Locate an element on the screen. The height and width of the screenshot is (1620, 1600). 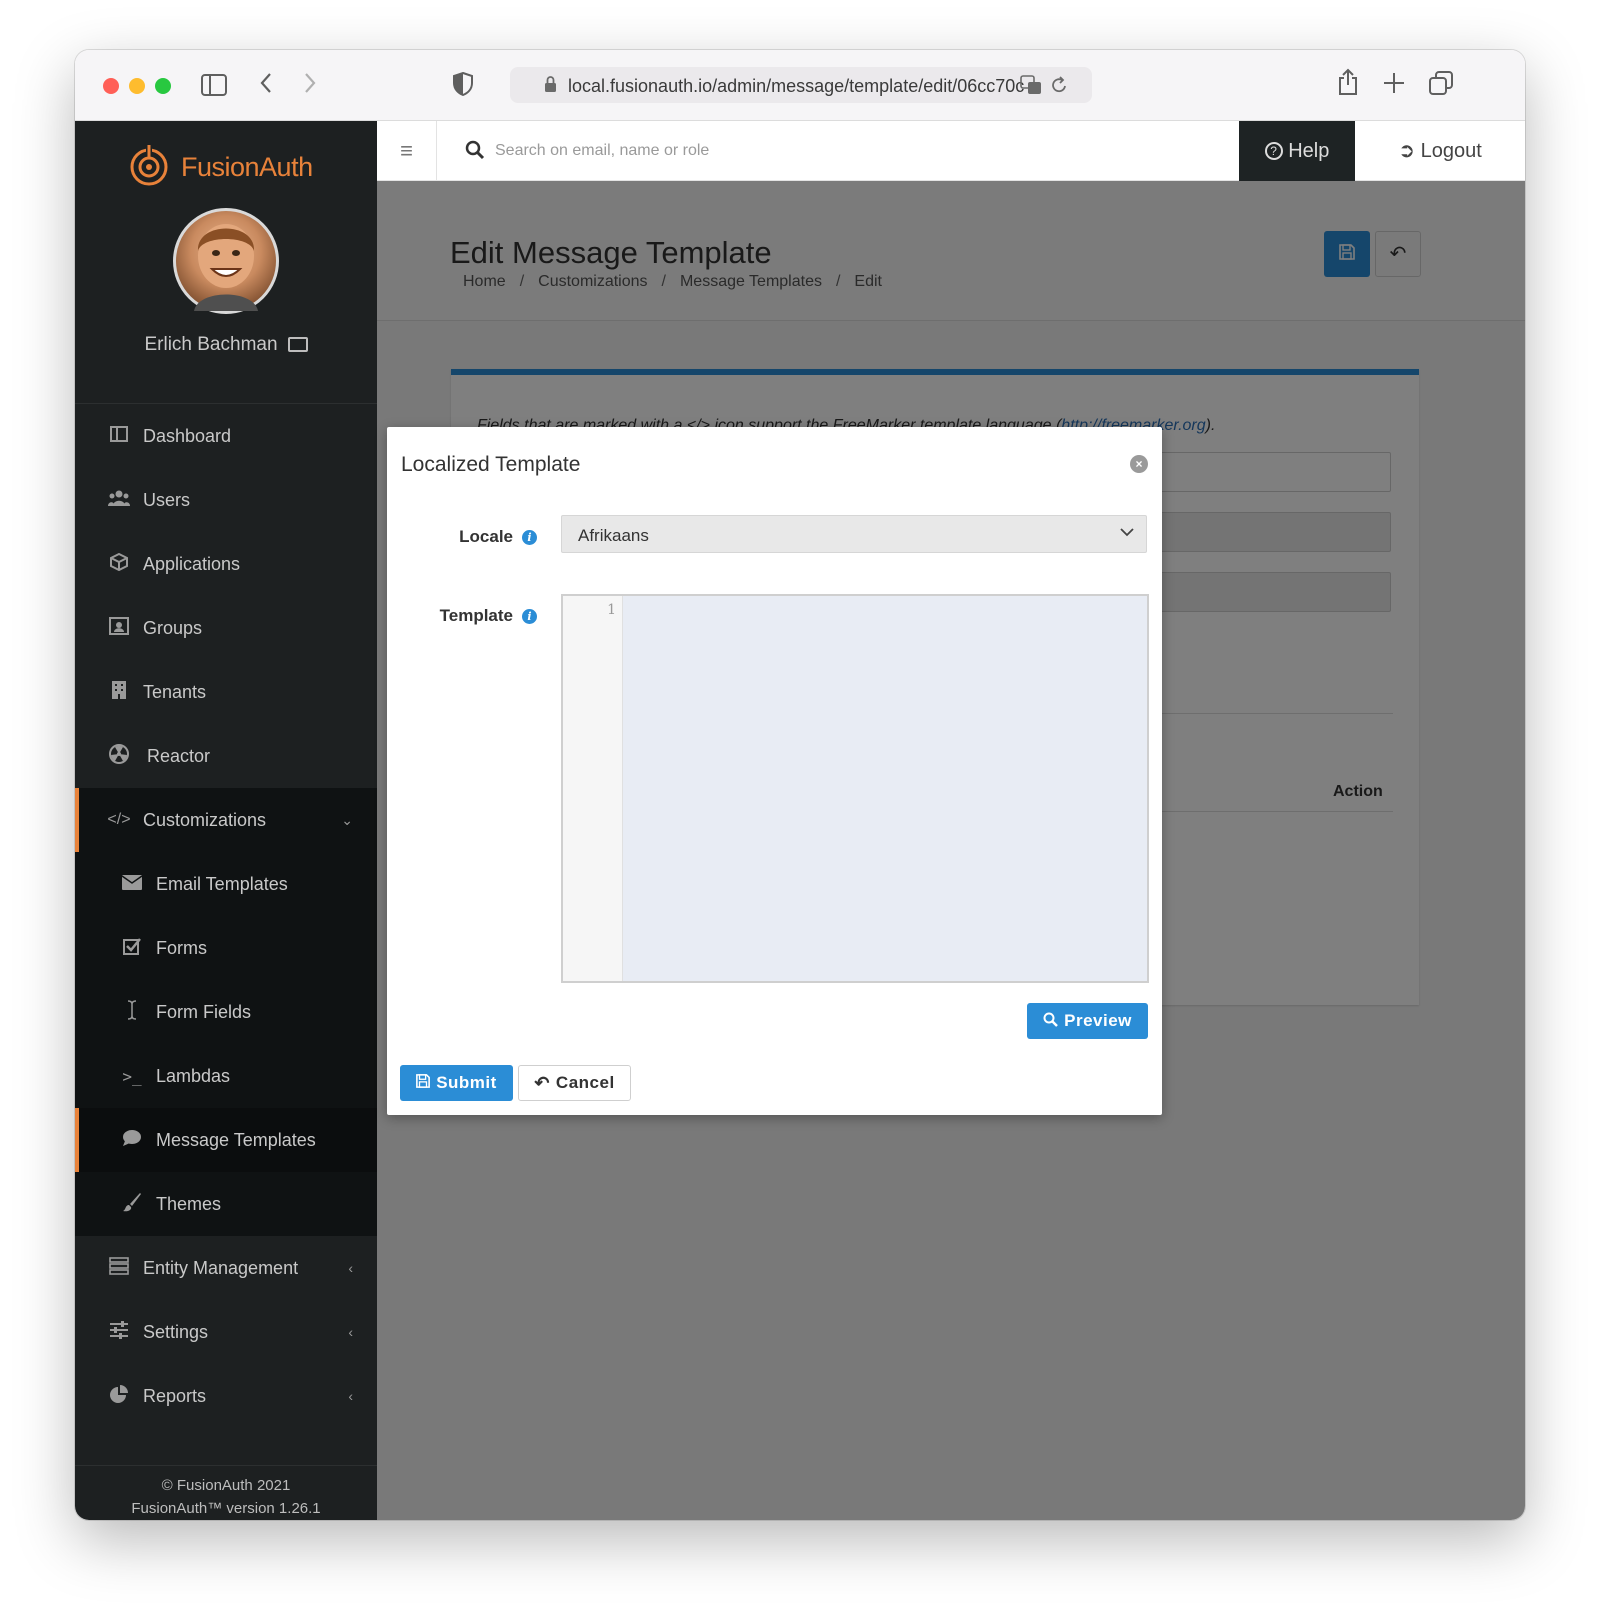
cancel-label: Cancel is located at coordinates (585, 1082).